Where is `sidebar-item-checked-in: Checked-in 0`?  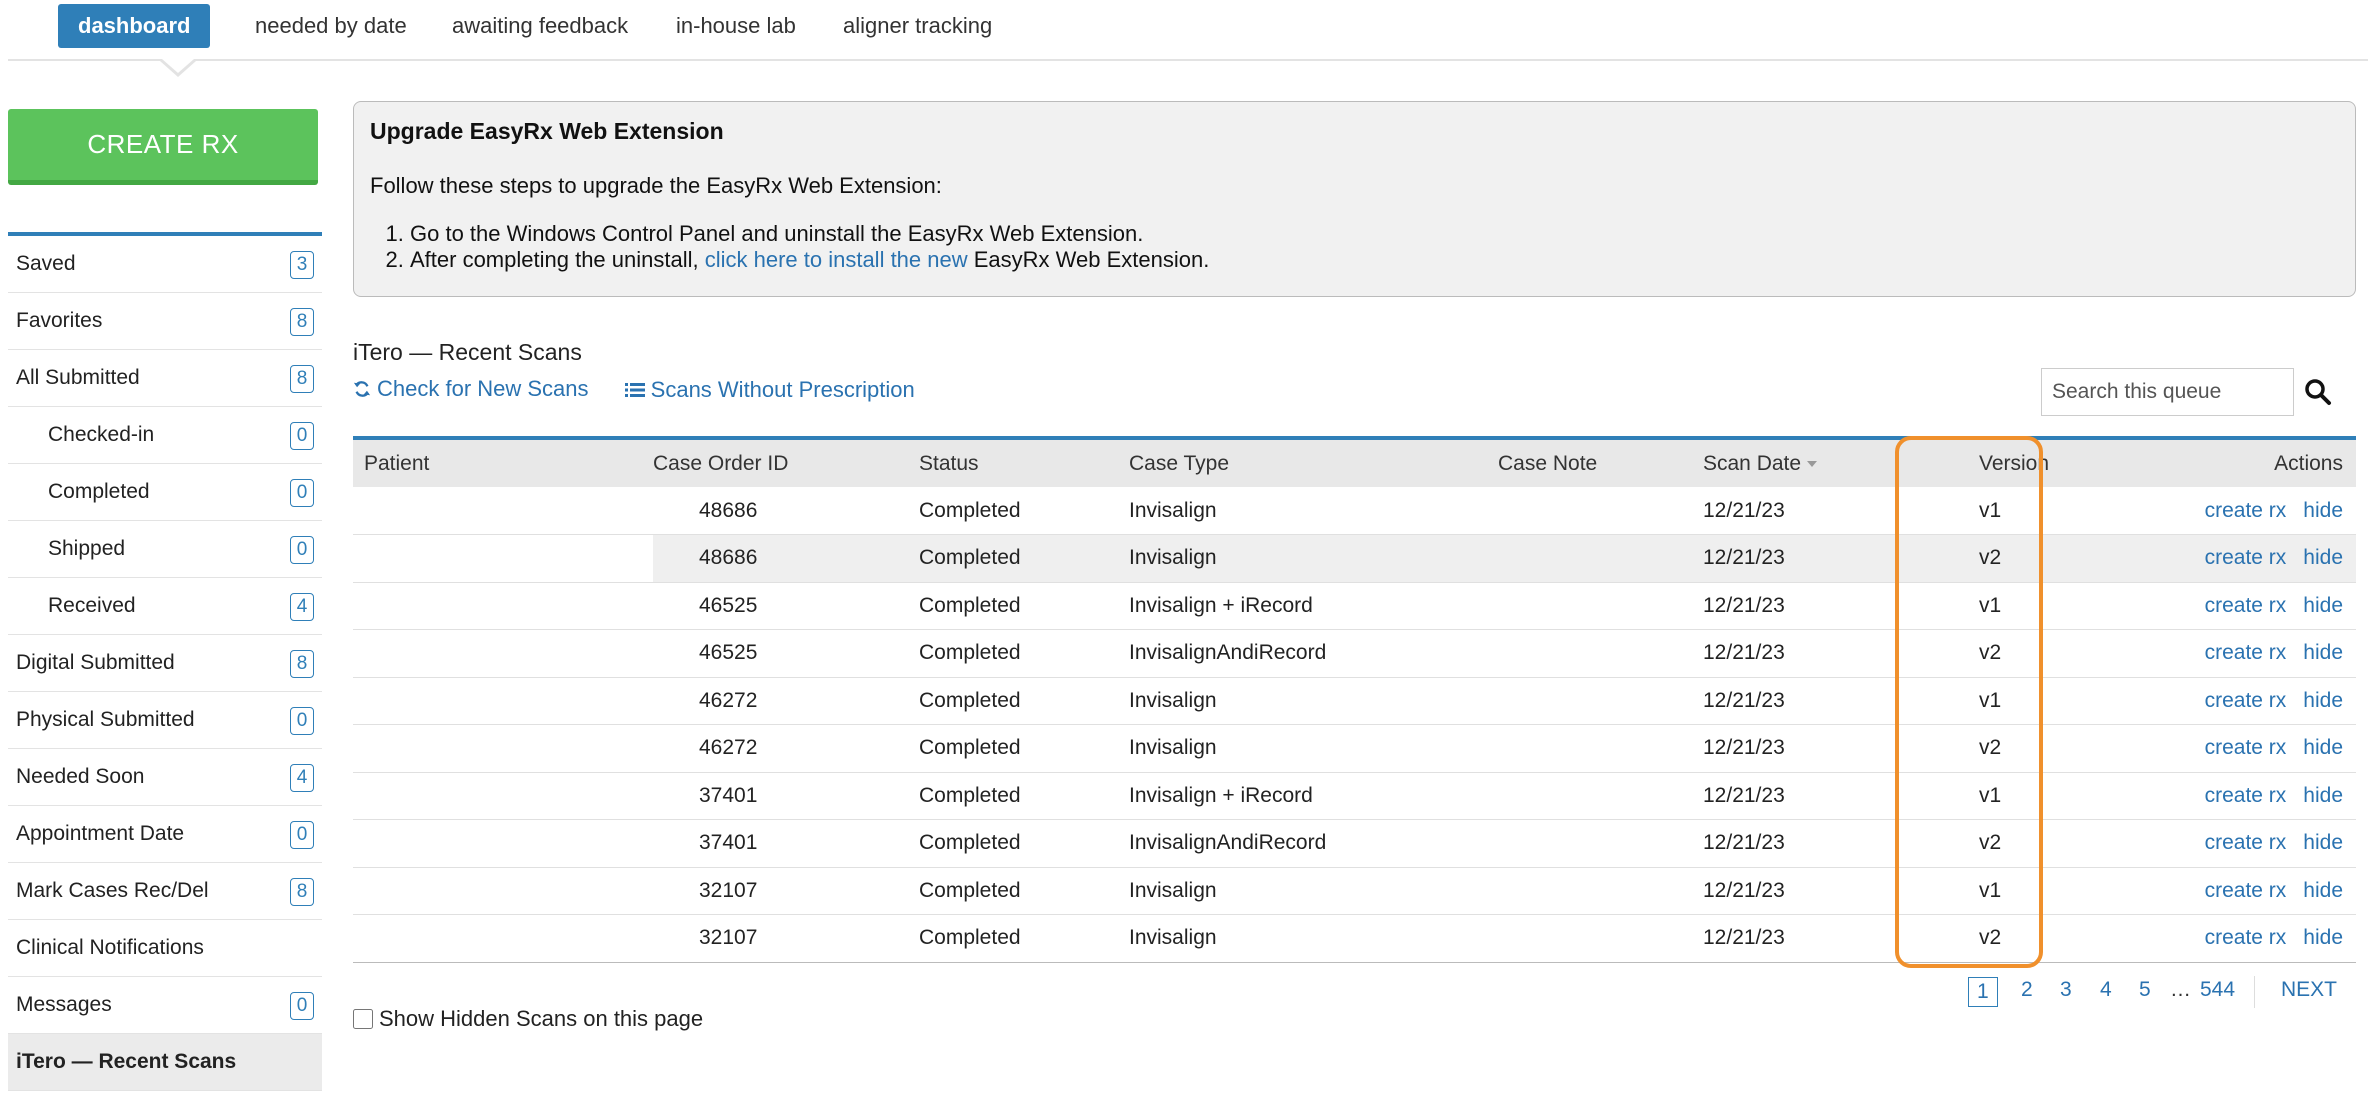
sidebar-item-checked-in: Checked-in 0 is located at coordinates (165, 435).